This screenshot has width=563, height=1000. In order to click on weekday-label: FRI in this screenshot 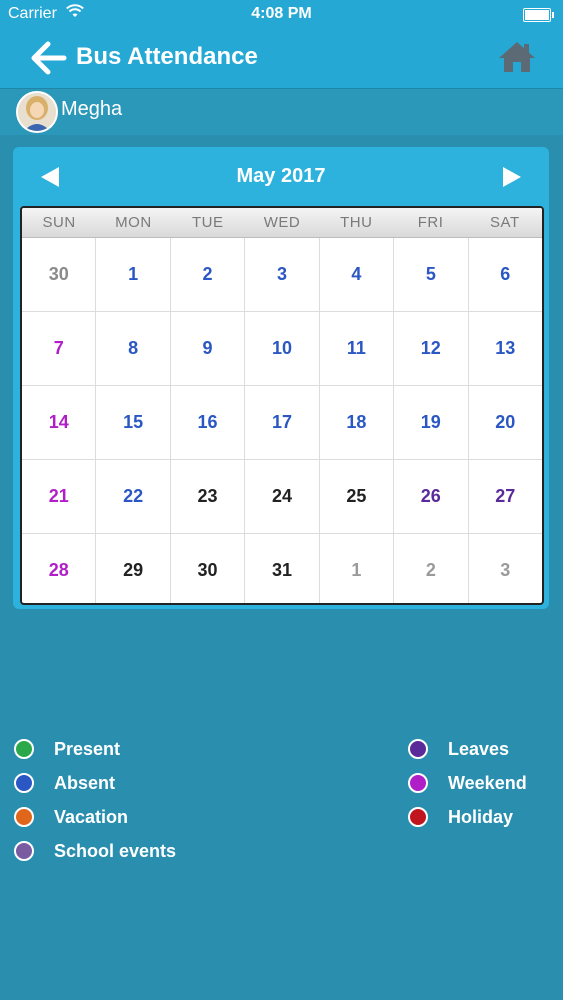, I will do `click(430, 222)`.